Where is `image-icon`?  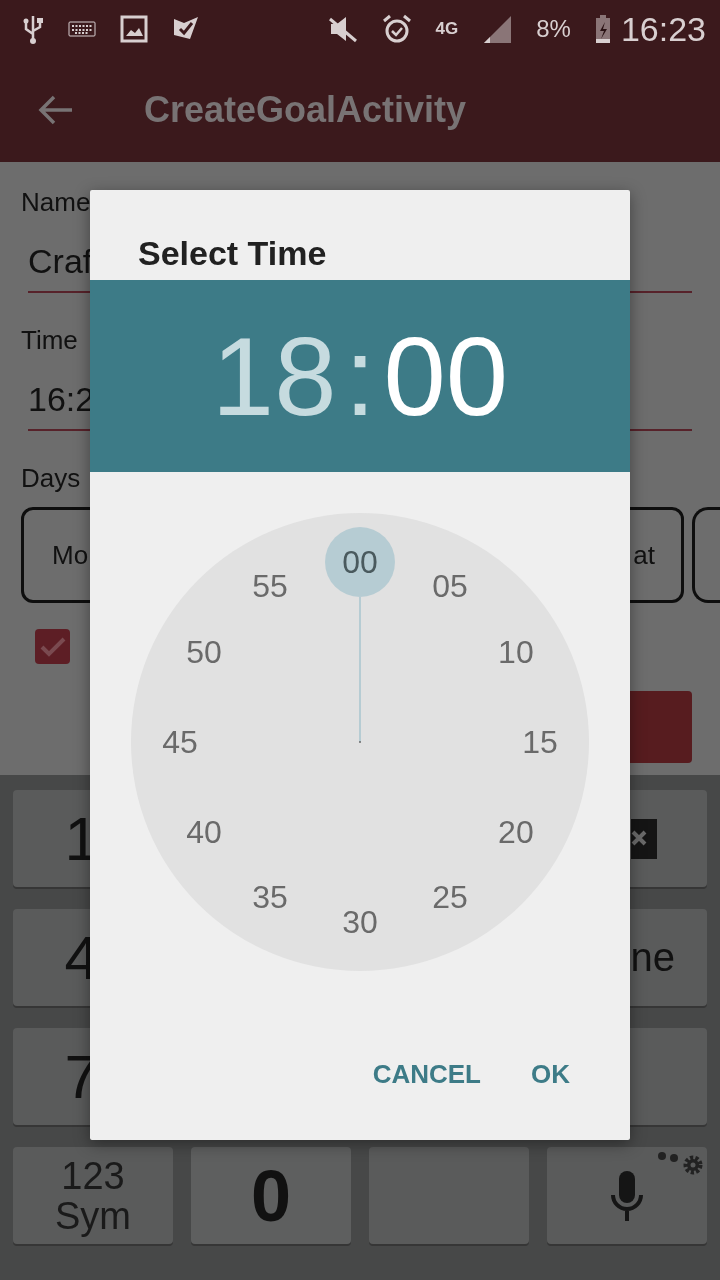 image-icon is located at coordinates (134, 29).